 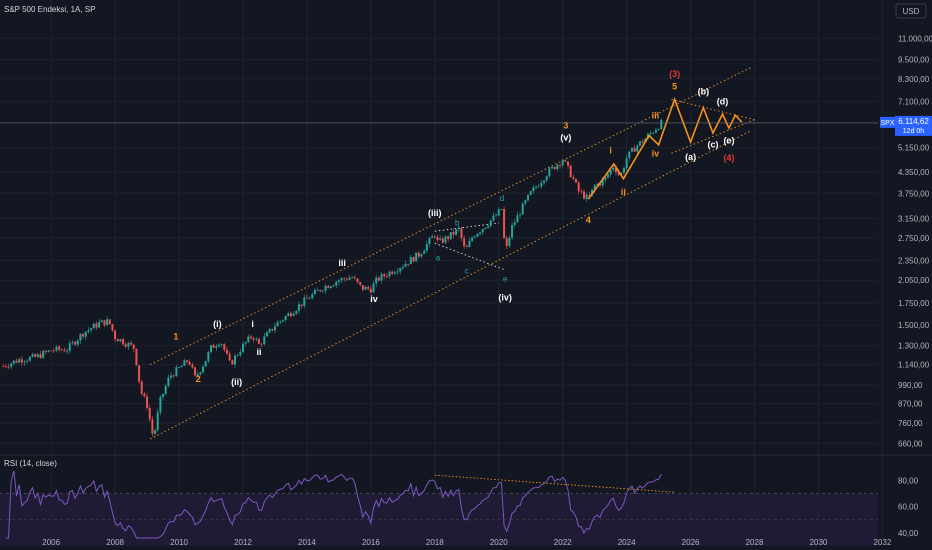 I want to click on wave-label: d, so click(x=502, y=198).